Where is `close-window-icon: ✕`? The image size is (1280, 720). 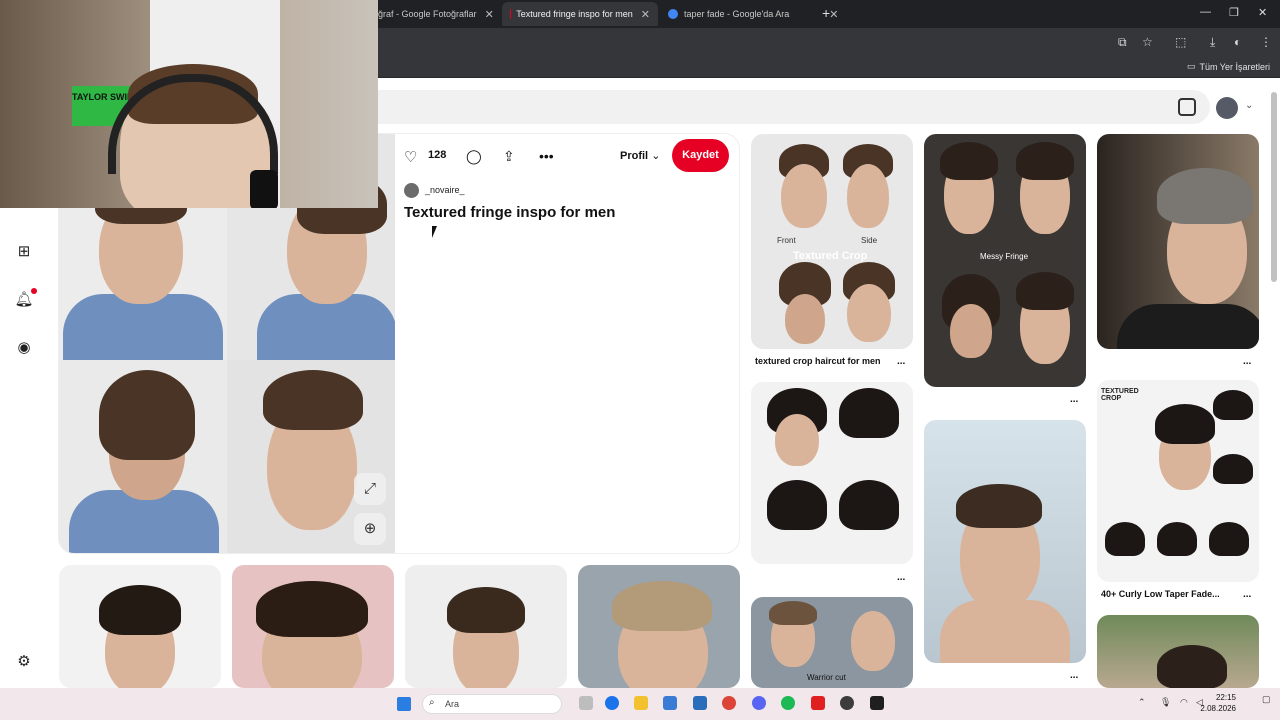
close-window-icon: ✕ is located at coordinates (1262, 12).